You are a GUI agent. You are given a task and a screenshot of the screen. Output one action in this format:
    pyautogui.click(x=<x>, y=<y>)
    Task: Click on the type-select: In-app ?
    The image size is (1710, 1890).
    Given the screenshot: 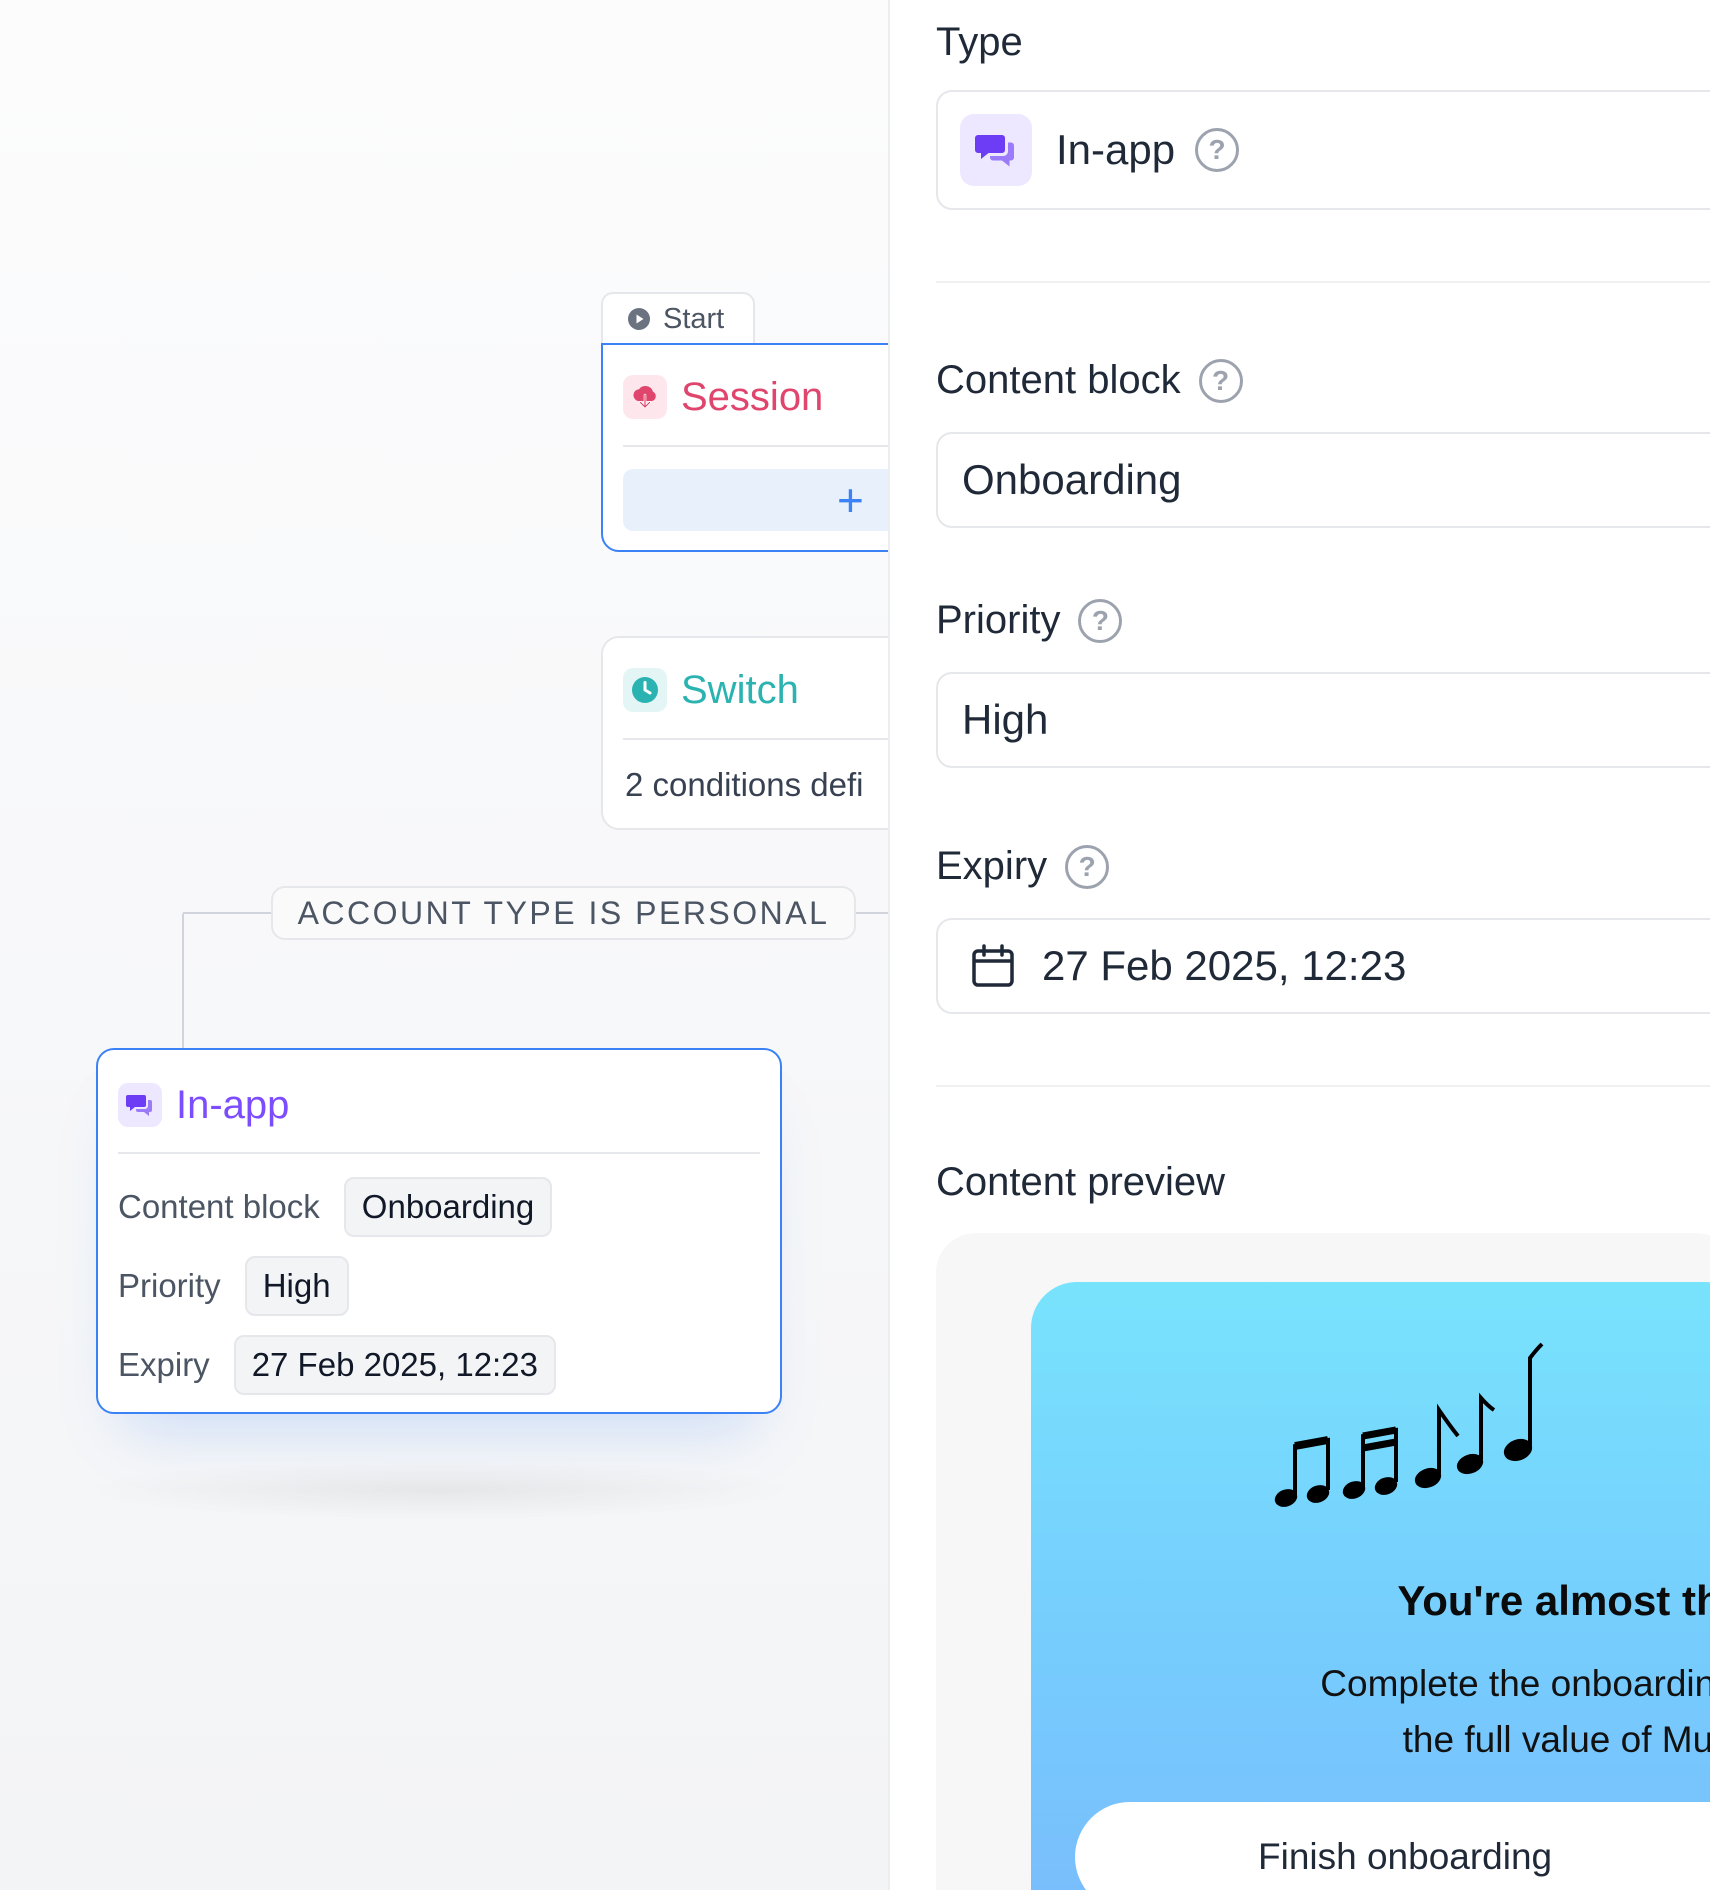 What is the action you would take?
    pyautogui.click(x=1323, y=150)
    